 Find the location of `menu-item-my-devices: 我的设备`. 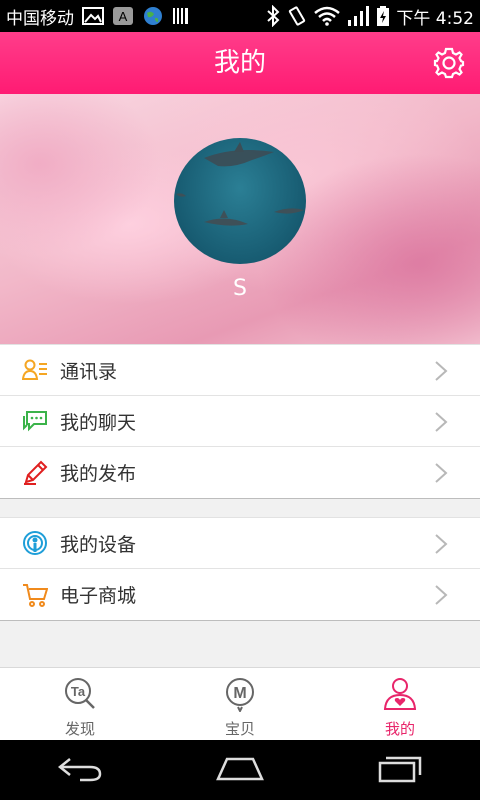

menu-item-my-devices: 我的设备 is located at coordinates (240, 543).